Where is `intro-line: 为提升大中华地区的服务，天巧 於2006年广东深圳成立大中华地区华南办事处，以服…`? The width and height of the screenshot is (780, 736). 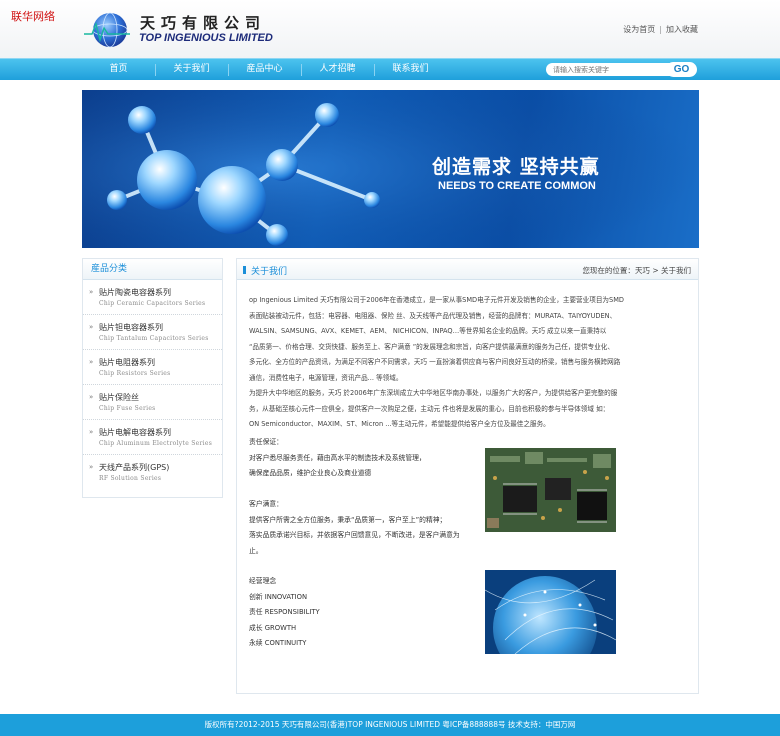 intro-line: 为提升大中华地区的服务，天巧 於2006年广东深圳成立大中华地区华南办事处，以服… is located at coordinates (433, 393).